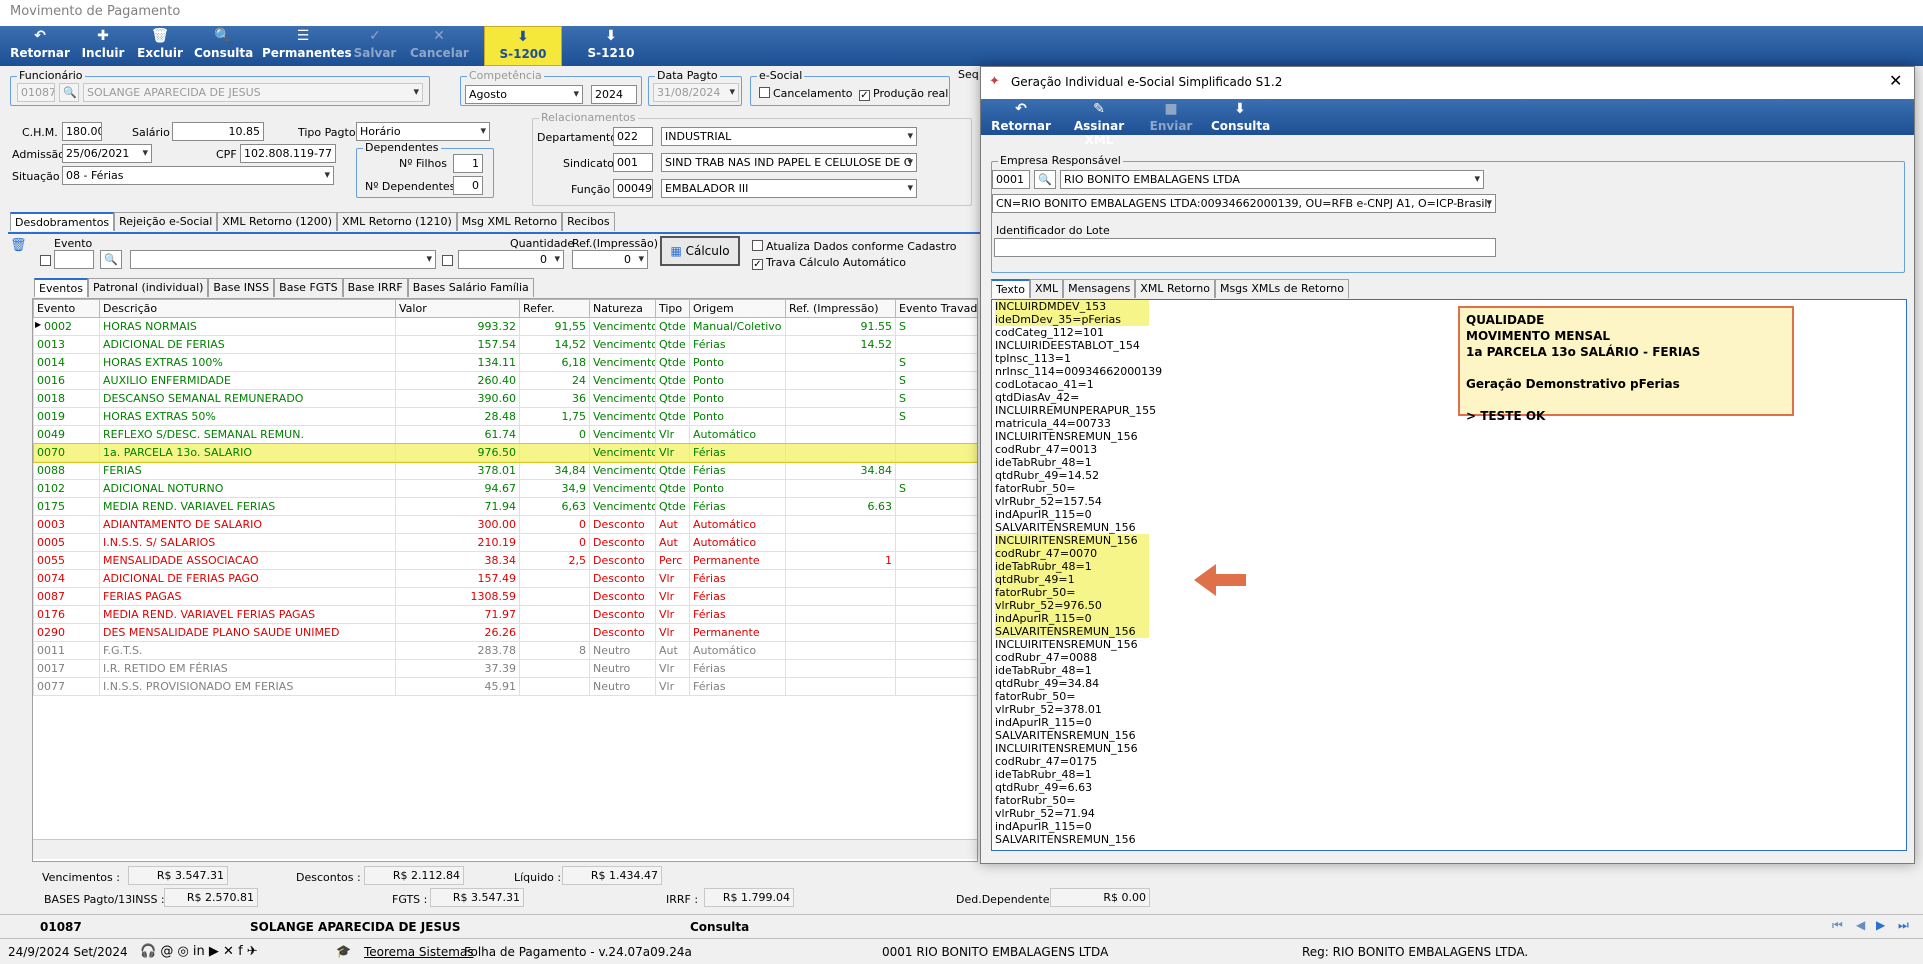  Describe the element at coordinates (829, 263) in the screenshot. I see `trava-checkbox: ✓ Trava Cálculo Automático` at that location.